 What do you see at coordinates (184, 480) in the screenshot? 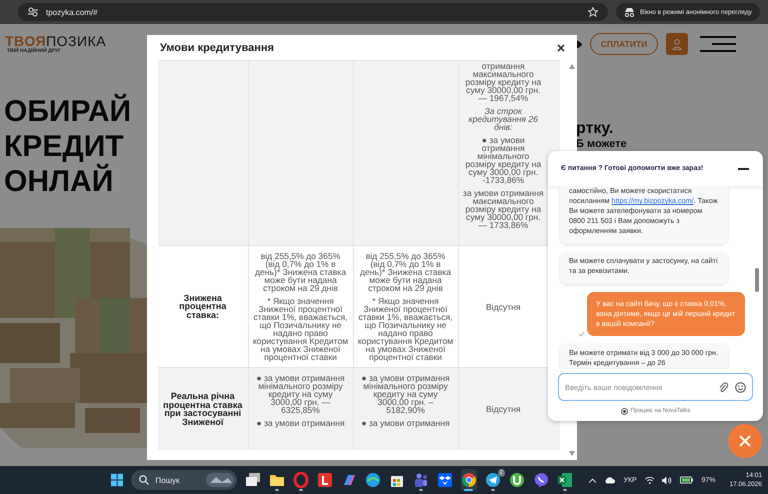
I see `search-field: Пошук` at bounding box center [184, 480].